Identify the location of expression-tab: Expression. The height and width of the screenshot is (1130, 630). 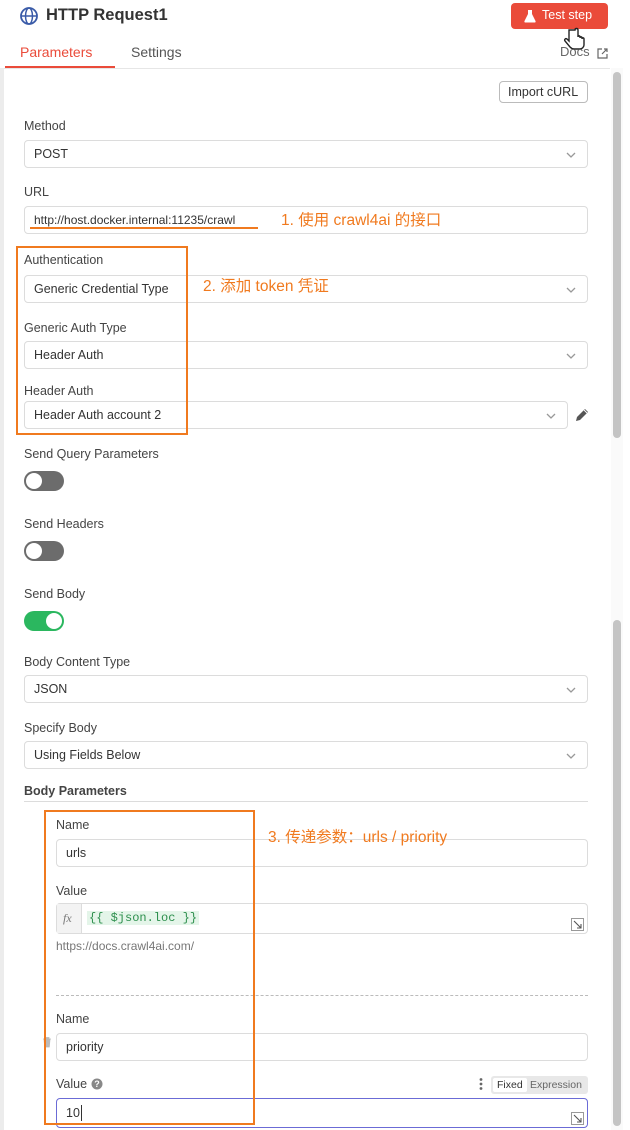
(556, 1085).